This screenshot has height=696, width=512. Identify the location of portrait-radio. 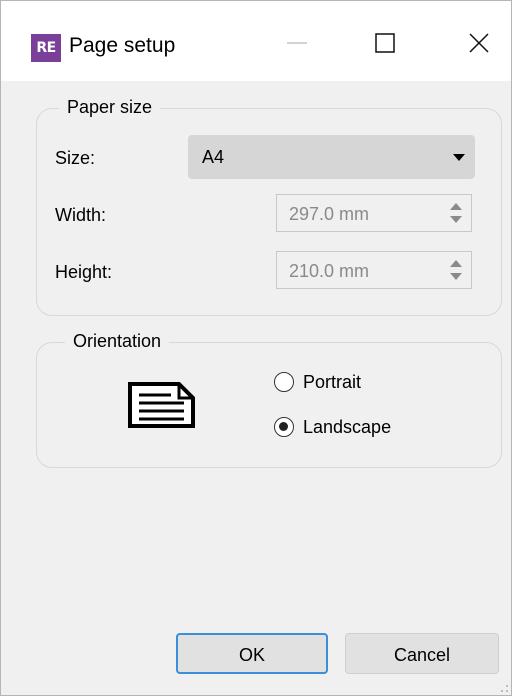
(284, 382).